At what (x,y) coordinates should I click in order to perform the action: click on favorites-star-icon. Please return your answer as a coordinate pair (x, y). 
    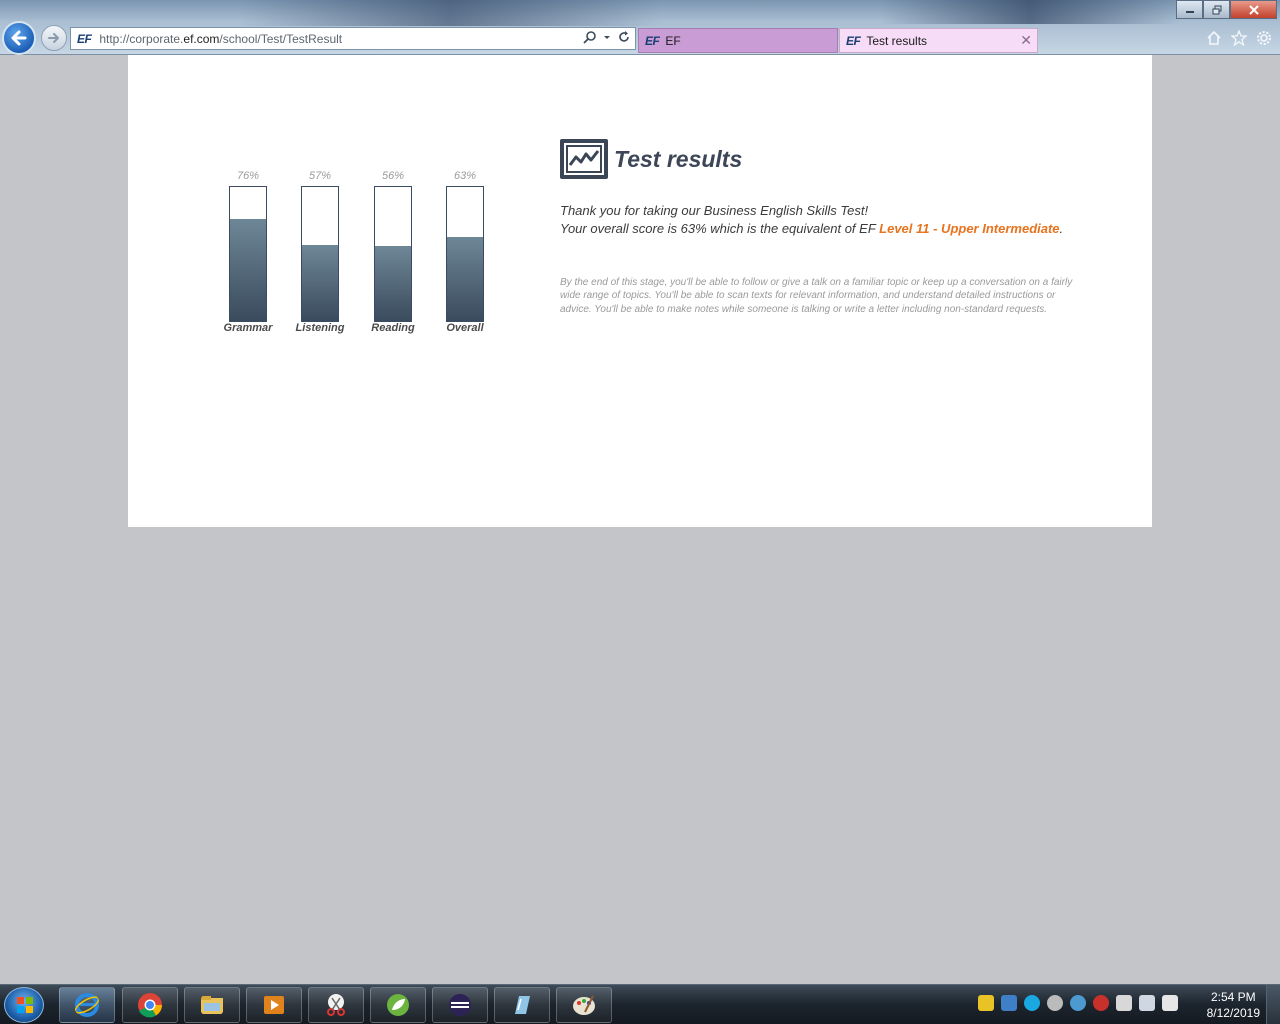
    Looking at the image, I should click on (1239, 38).